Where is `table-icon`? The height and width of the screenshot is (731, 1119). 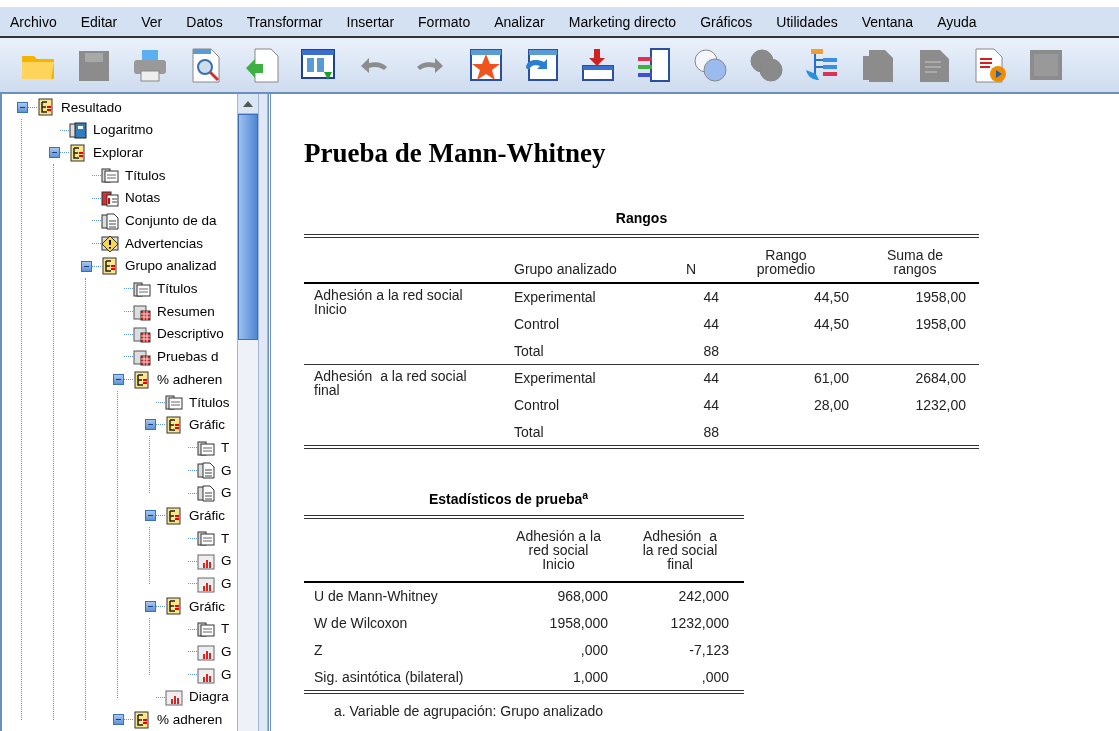 table-icon is located at coordinates (142, 334).